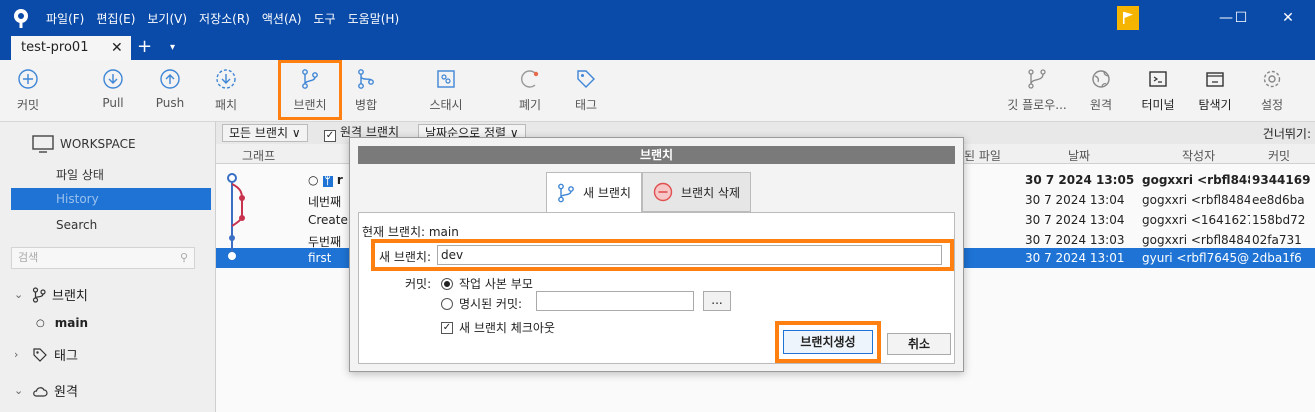  What do you see at coordinates (167, 18) in the screenshot?
I see `menu-view: 보기(V)` at bounding box center [167, 18].